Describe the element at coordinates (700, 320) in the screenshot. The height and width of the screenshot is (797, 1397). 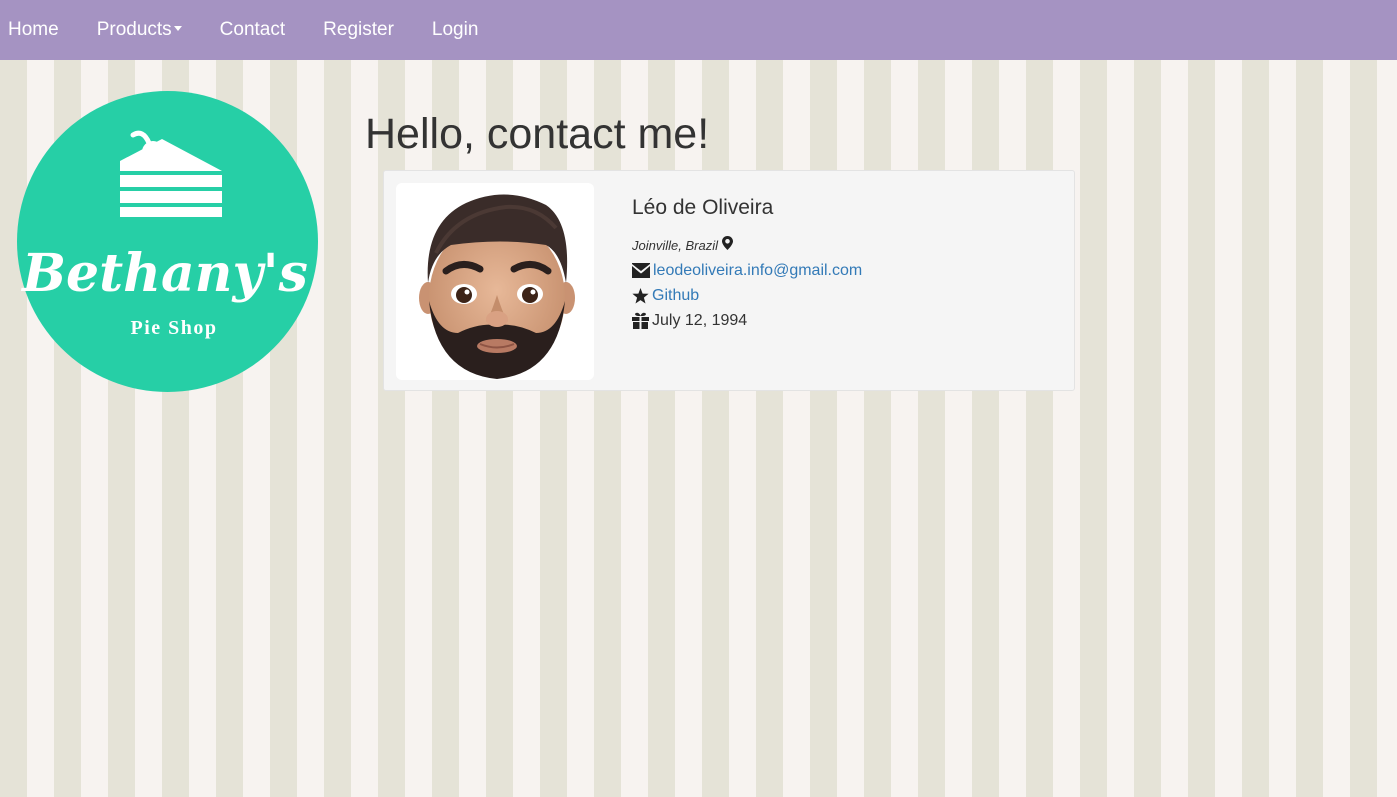
I see `birthday-text: July 12, 1994` at that location.